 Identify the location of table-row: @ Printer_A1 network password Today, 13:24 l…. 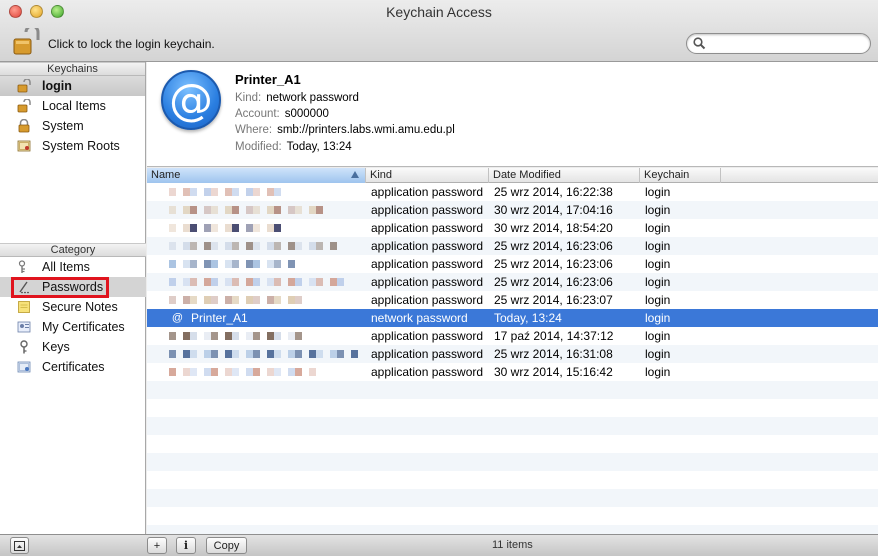
(512, 318).